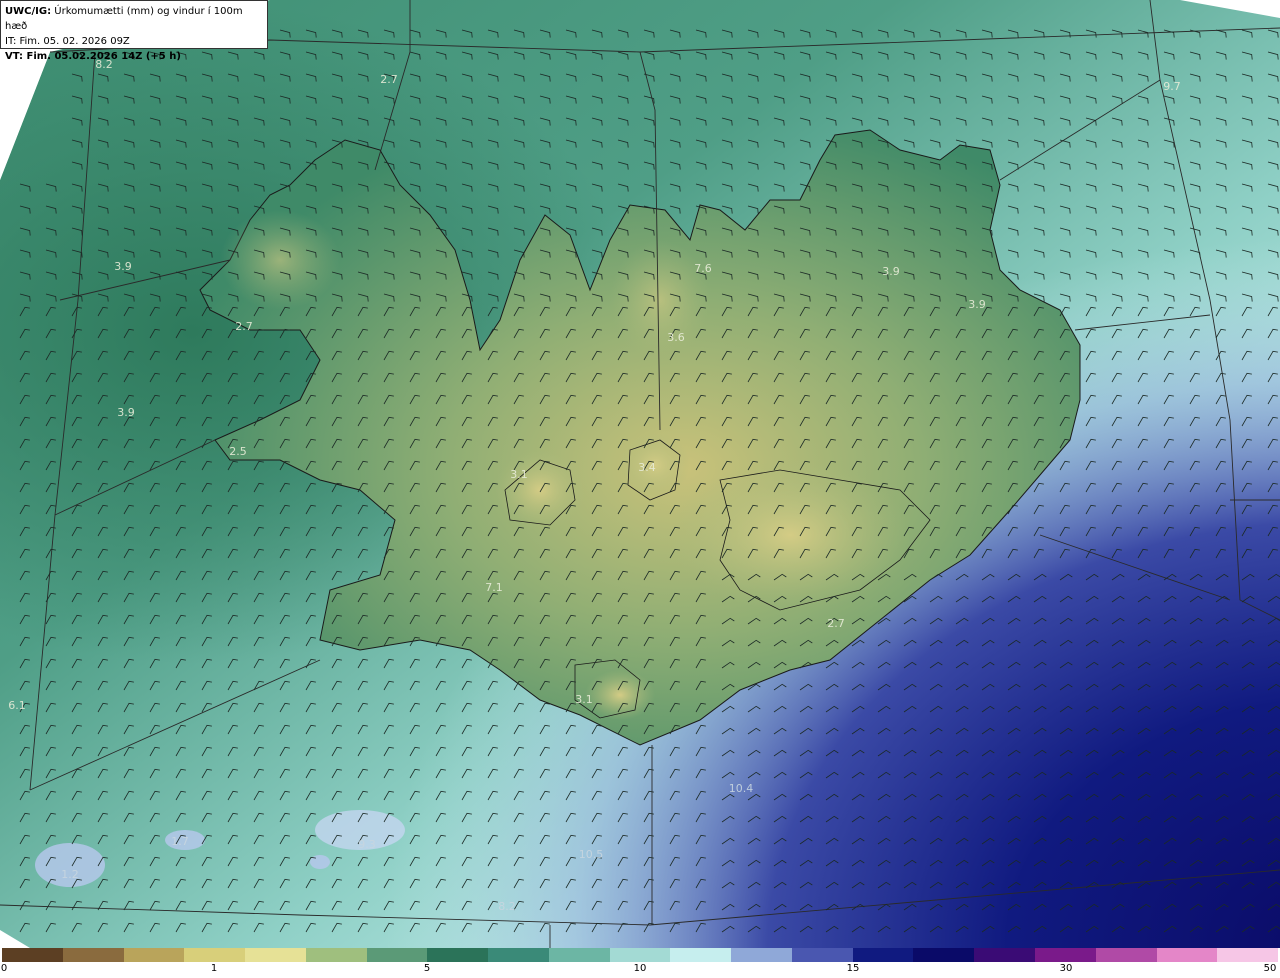  I want to click on colorbar-label: 30, so click(1066, 968).